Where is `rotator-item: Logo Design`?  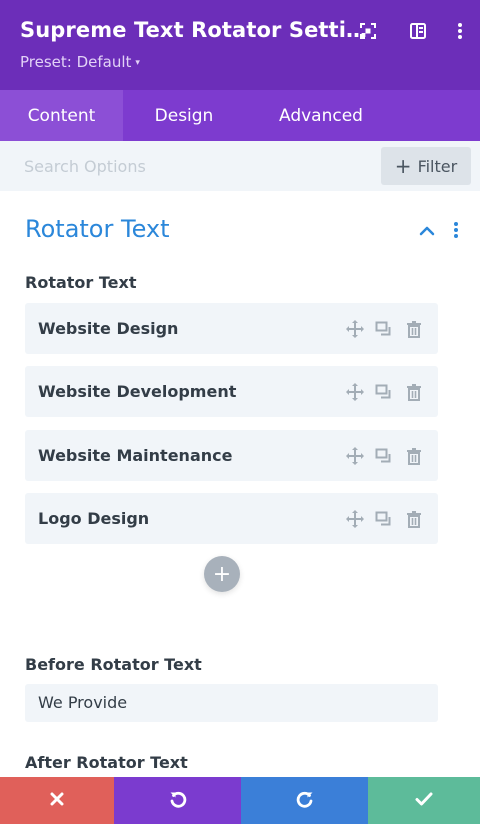 rotator-item: Logo Design is located at coordinates (231, 518).